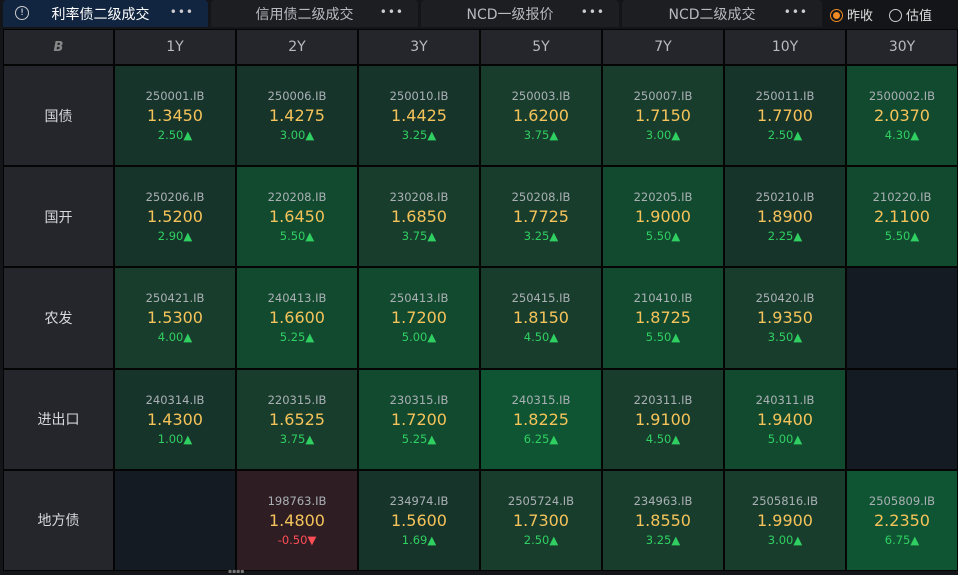  What do you see at coordinates (419, 217) in the screenshot?
I see `bond-cell: 230208.IB 1.6850 3.75▲` at bounding box center [419, 217].